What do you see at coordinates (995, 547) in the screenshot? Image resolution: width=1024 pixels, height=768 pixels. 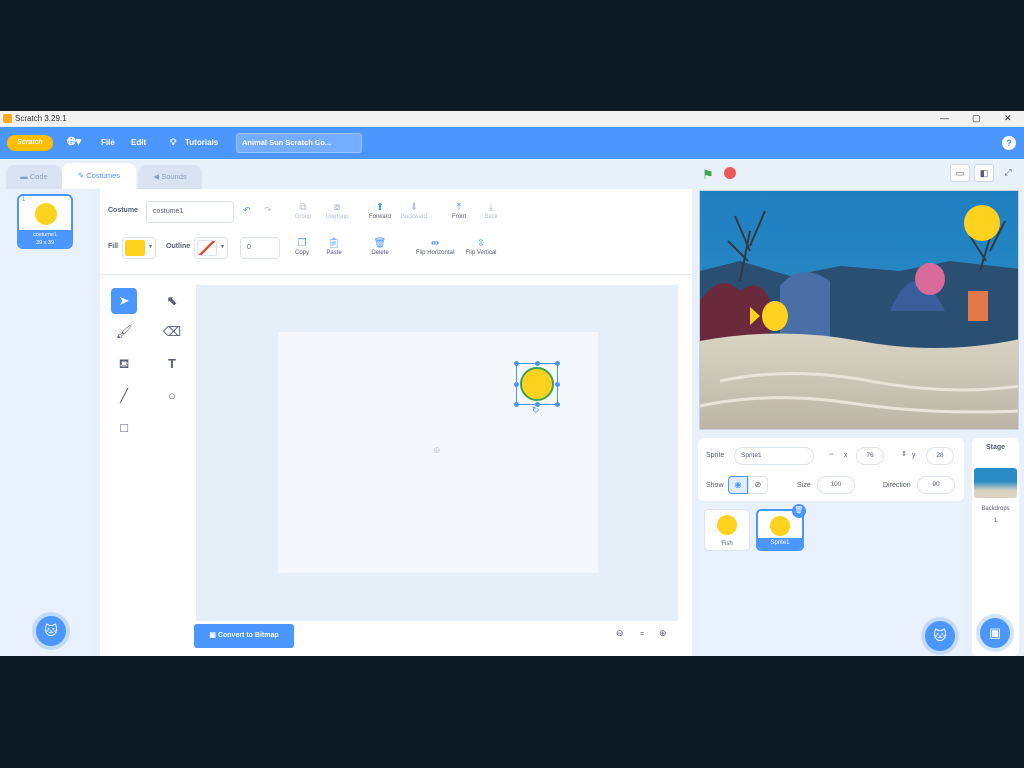 I see `stage-target-panel: Stage Backdrops 1 ▣` at bounding box center [995, 547].